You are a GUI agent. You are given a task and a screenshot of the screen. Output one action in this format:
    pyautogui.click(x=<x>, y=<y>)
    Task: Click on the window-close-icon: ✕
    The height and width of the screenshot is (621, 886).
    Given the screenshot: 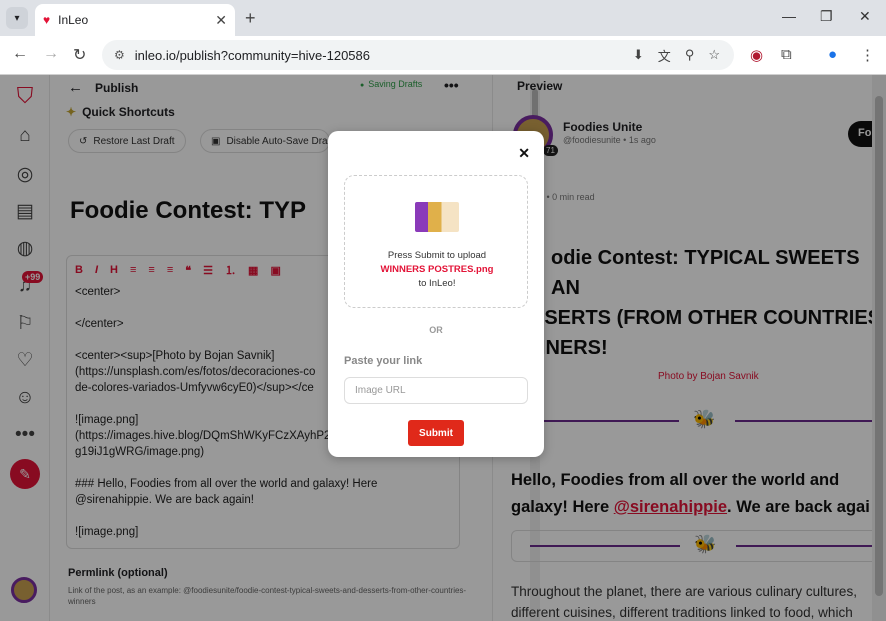 What is the action you would take?
    pyautogui.click(x=865, y=16)
    